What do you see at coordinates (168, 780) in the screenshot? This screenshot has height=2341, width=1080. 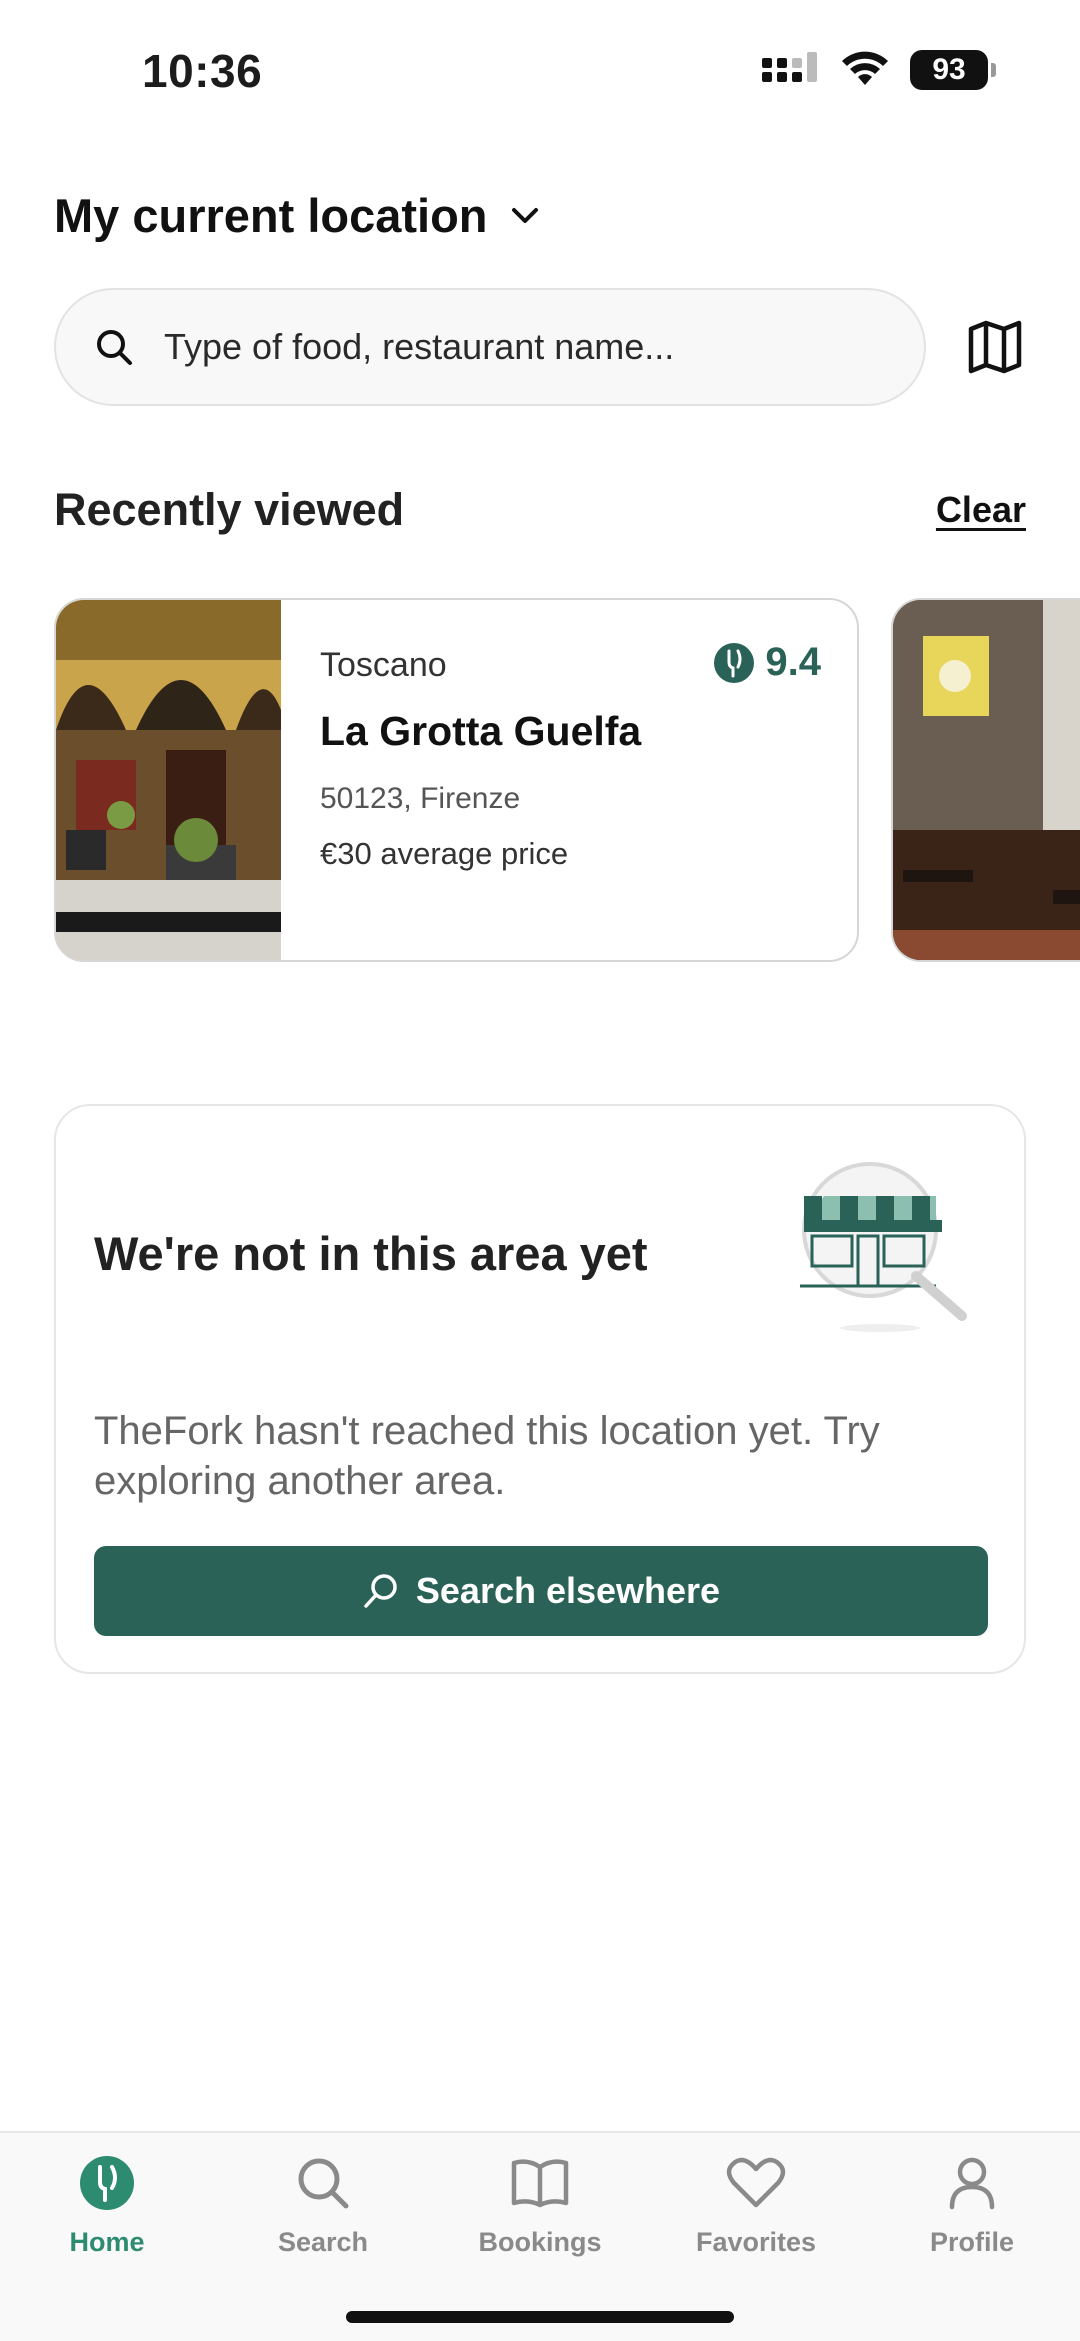 I see `restaurant-photo` at bounding box center [168, 780].